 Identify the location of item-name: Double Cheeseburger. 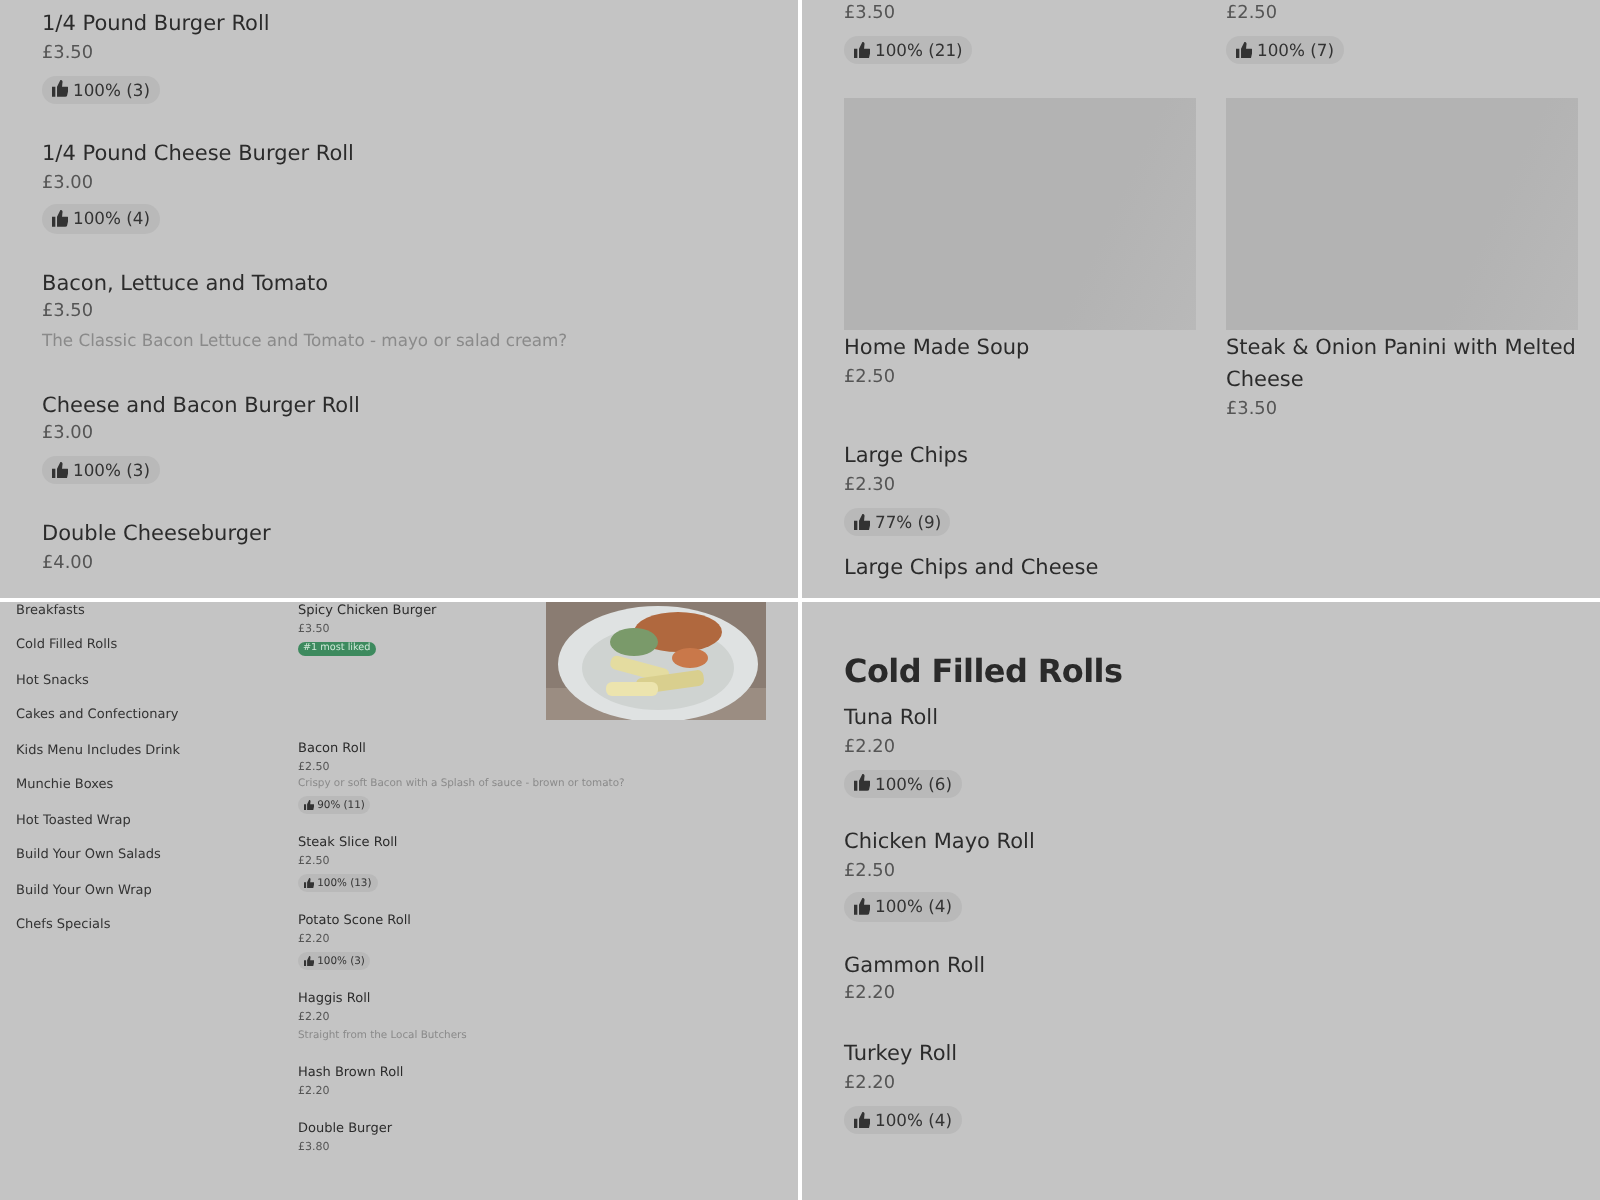
(156, 535).